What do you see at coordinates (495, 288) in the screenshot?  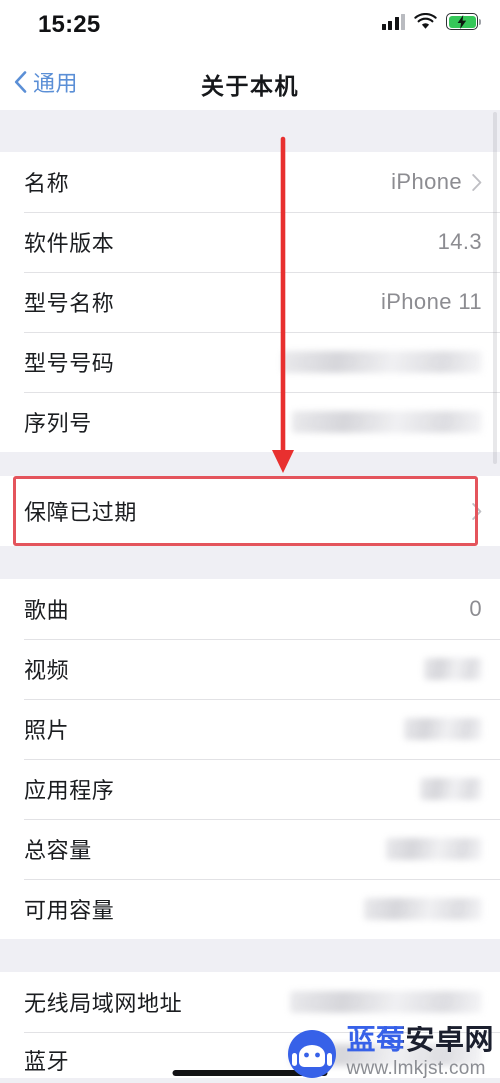 I see `scrollbar` at bounding box center [495, 288].